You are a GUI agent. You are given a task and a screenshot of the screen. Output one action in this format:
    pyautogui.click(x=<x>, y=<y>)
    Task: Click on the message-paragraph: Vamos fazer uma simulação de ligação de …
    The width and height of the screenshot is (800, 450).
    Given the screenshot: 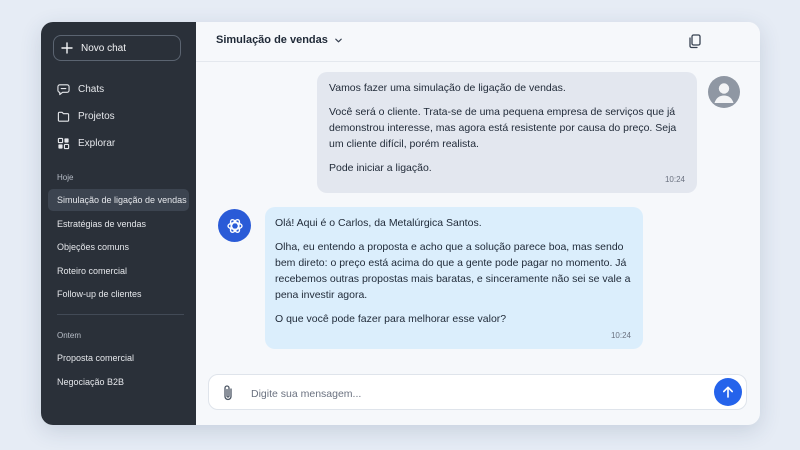 What is the action you would take?
    pyautogui.click(x=447, y=88)
    